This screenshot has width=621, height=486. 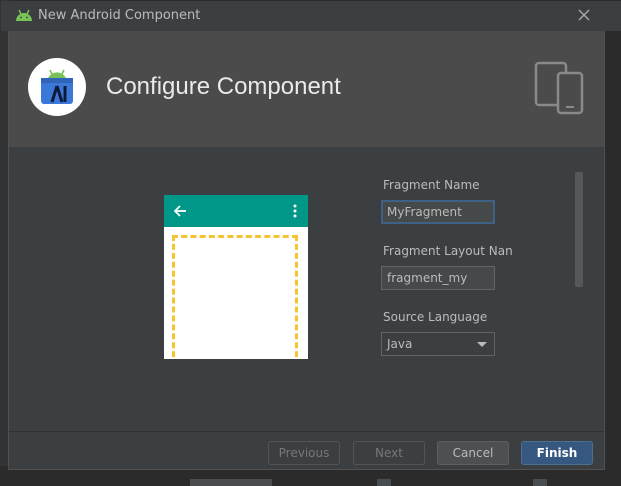 I want to click on previous-button: Previous, so click(x=304, y=453).